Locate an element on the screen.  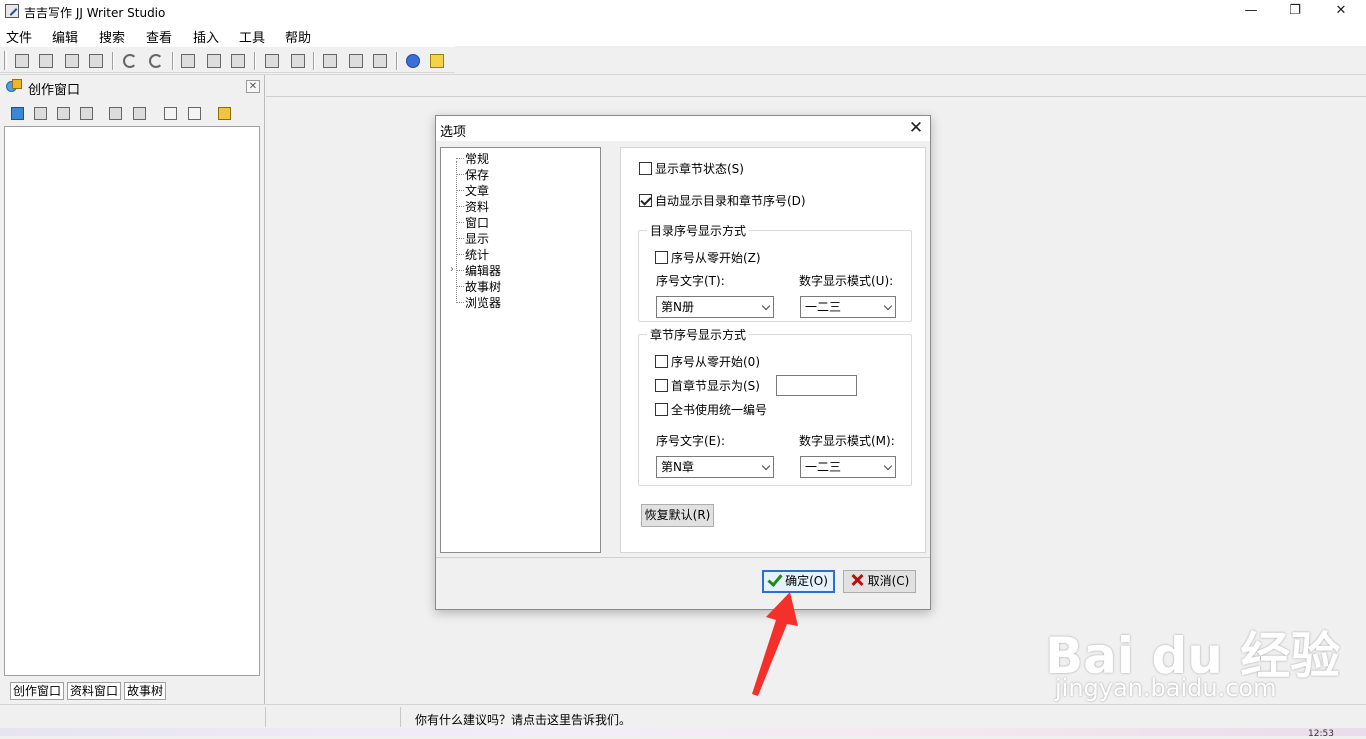
status-bar: 你有什么建议吗？请点击这里告诉我们。 is located at coordinates (683, 716).